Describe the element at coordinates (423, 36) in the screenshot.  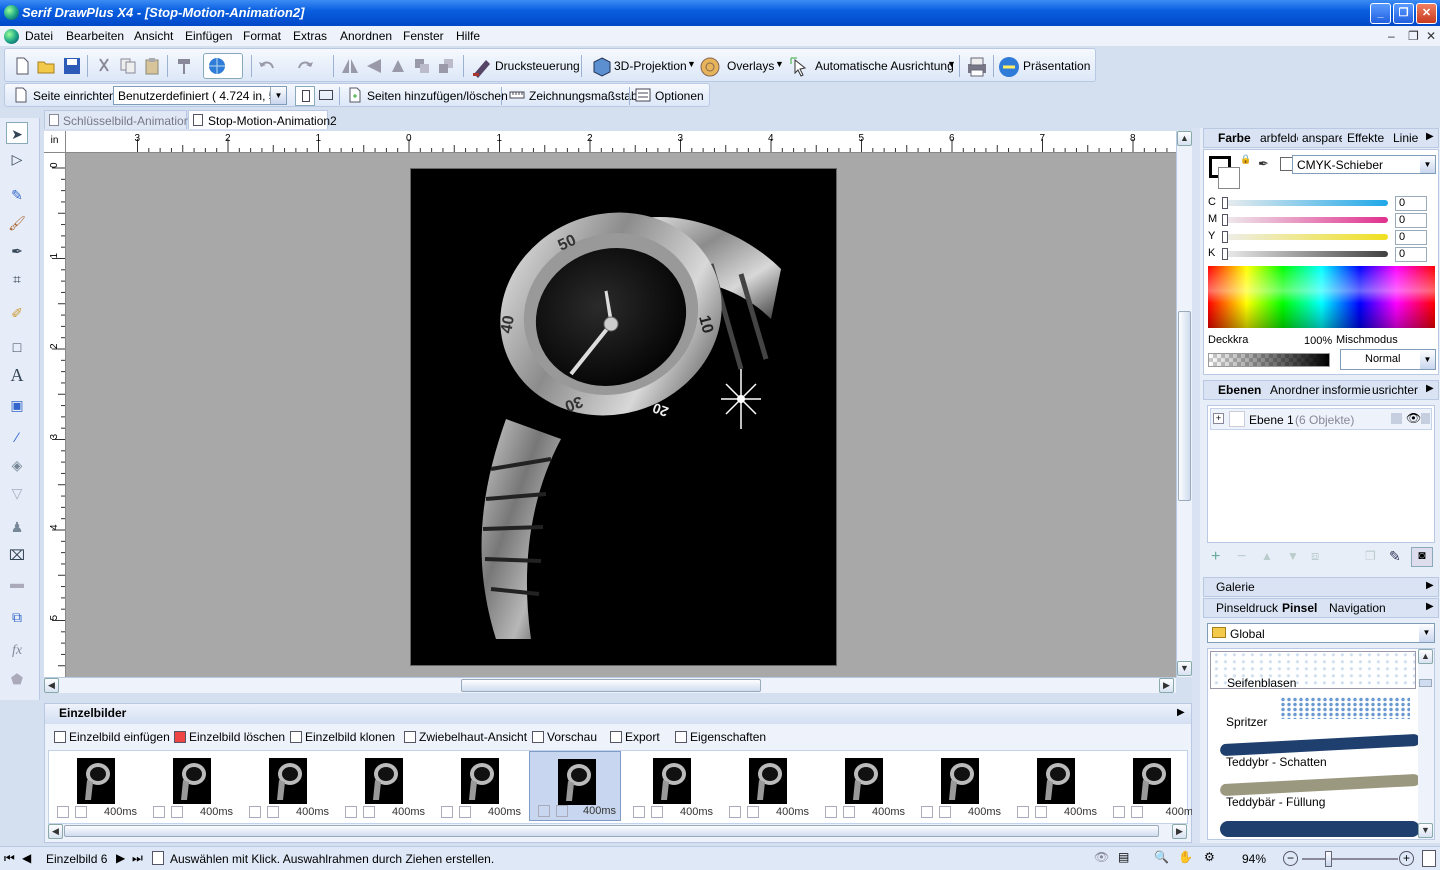
I see `menu-fenster: Fenster` at that location.